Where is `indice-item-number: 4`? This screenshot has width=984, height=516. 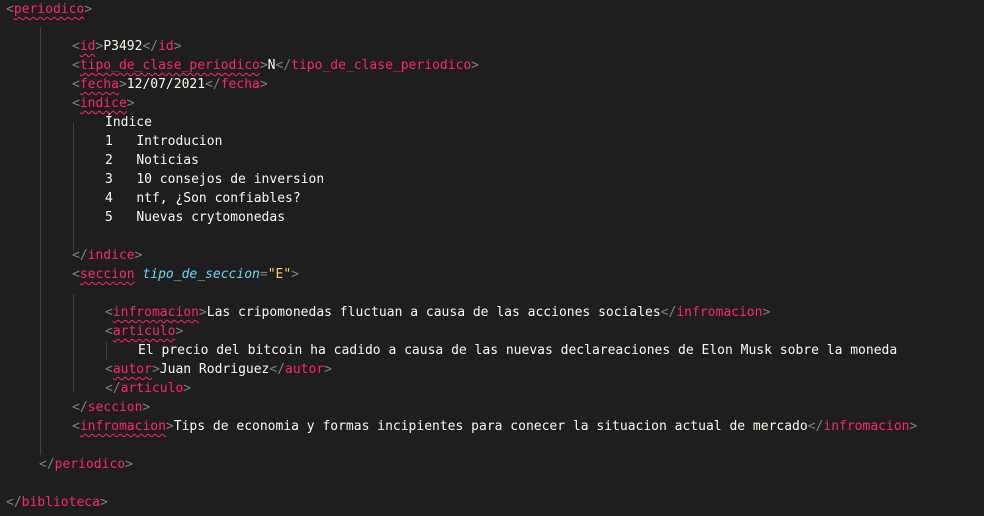
indice-item-number: 4 is located at coordinates (109, 198).